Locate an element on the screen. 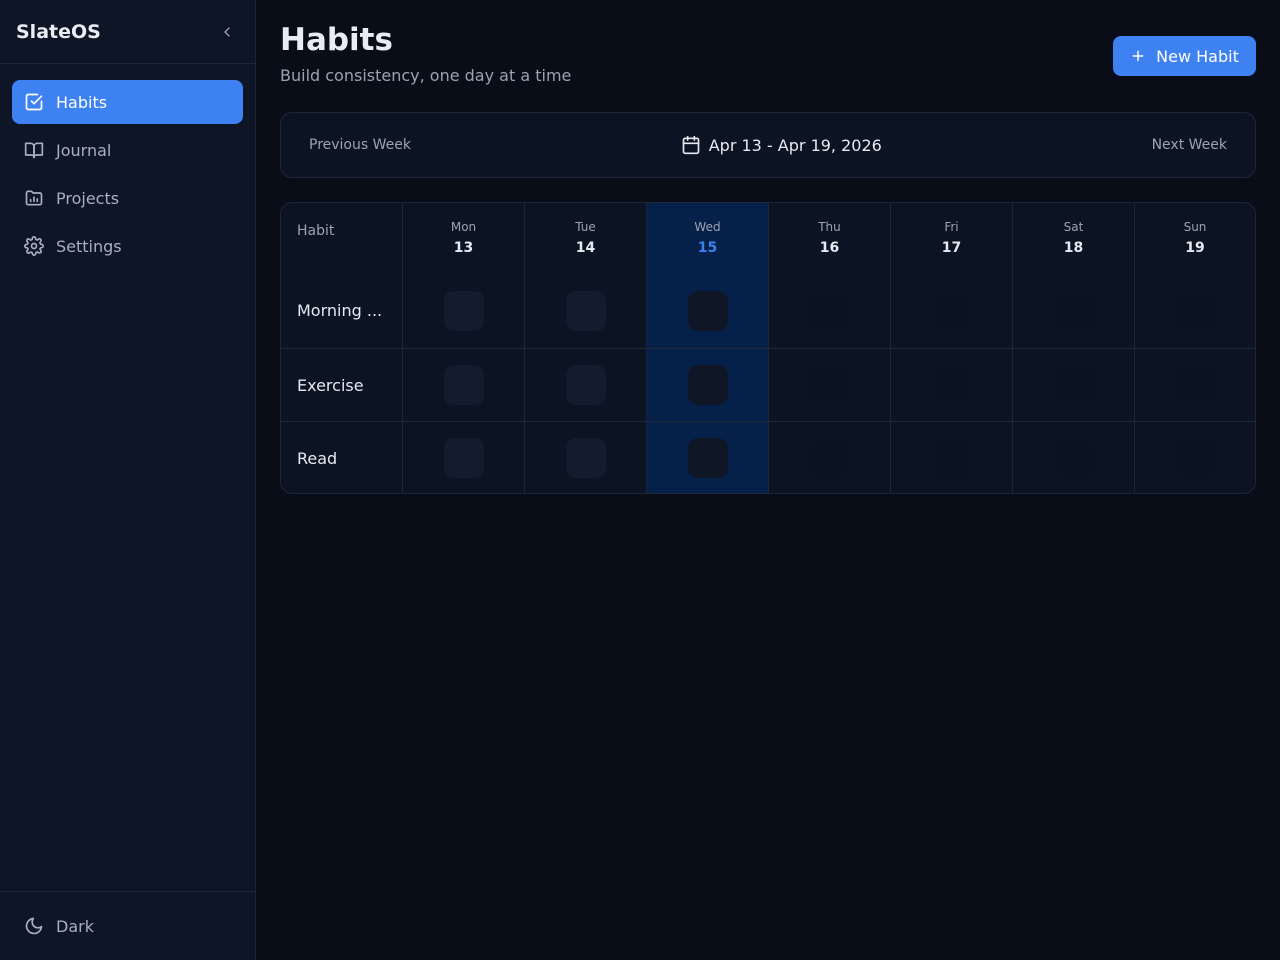  next-week-button: Next Week is located at coordinates (1189, 145).